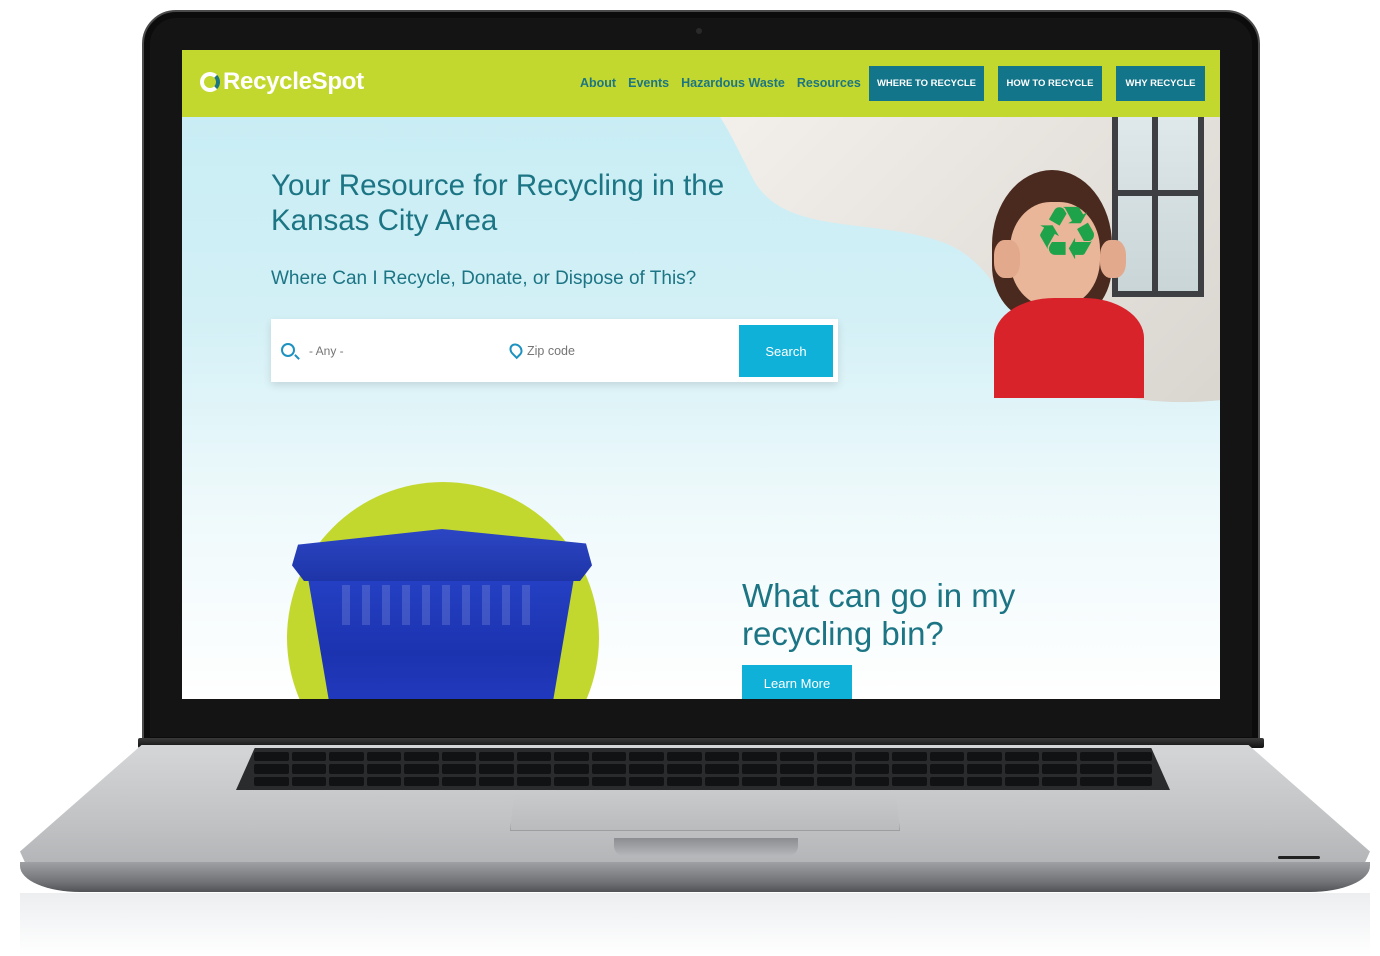 Image resolution: width=1380 pixels, height=956 pixels. Describe the element at coordinates (293, 81) in the screenshot. I see `logo-text: RecycleSpot` at that location.